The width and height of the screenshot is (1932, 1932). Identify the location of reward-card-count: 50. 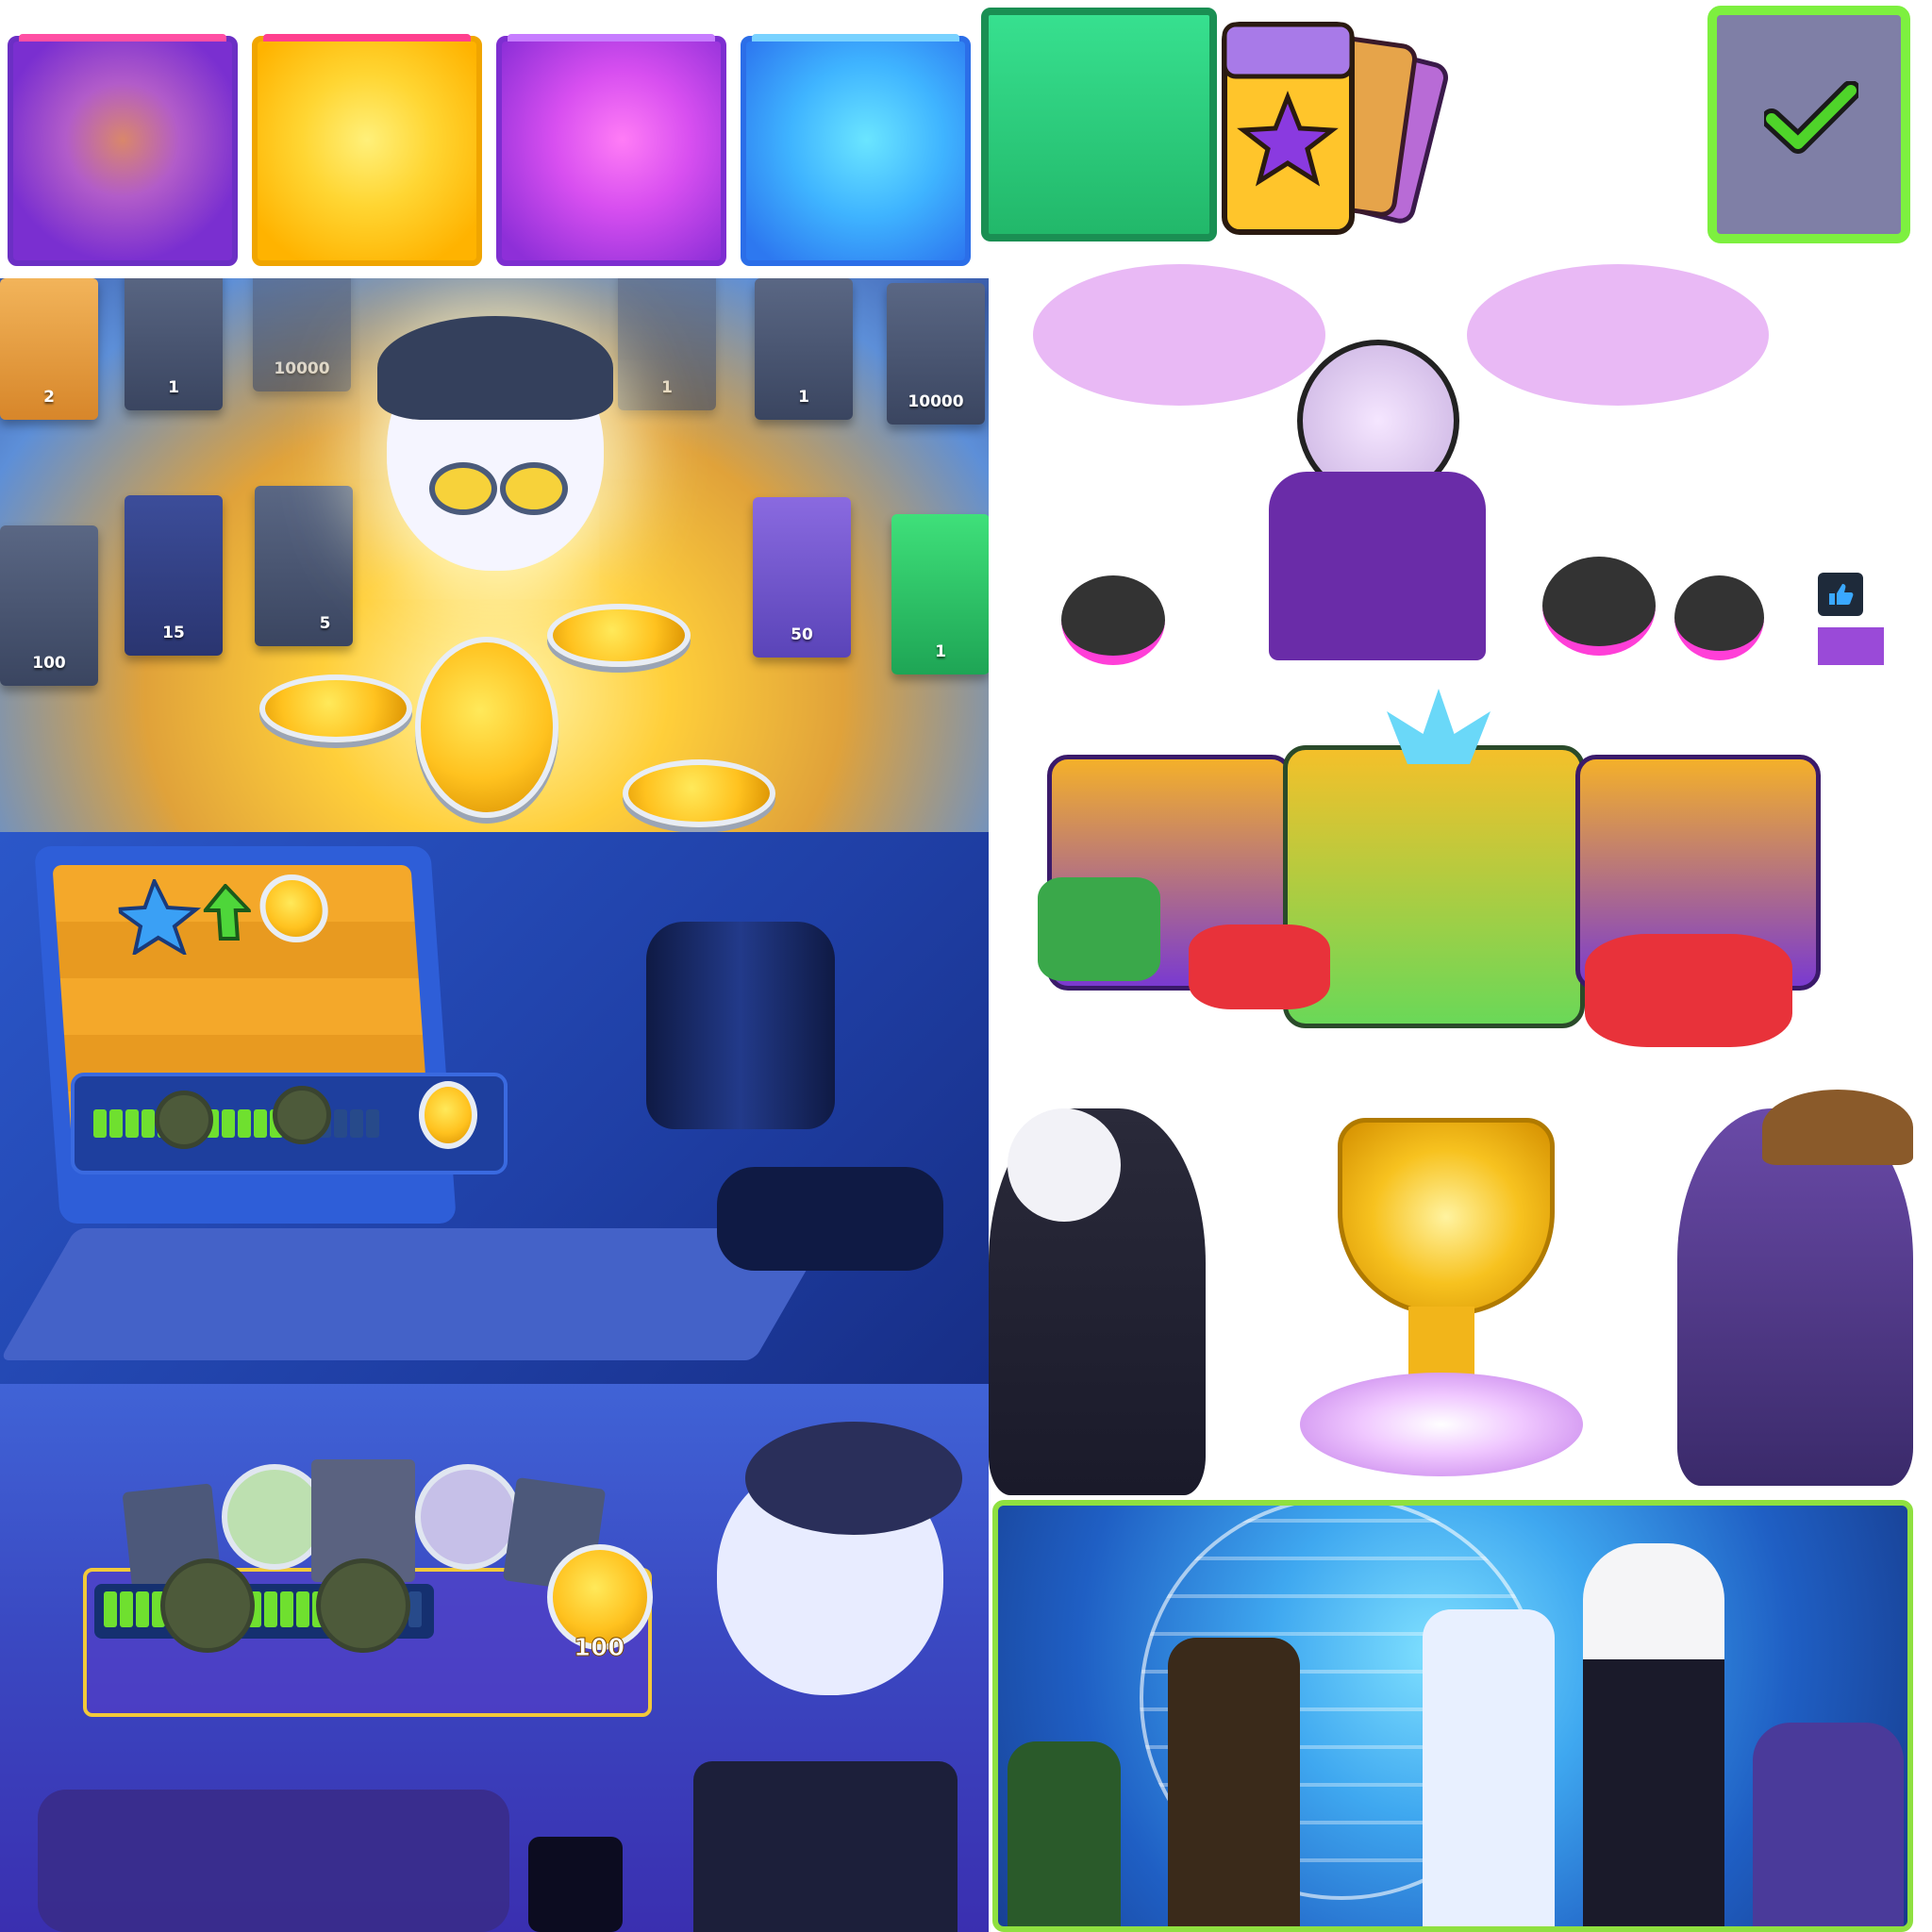
(802, 634).